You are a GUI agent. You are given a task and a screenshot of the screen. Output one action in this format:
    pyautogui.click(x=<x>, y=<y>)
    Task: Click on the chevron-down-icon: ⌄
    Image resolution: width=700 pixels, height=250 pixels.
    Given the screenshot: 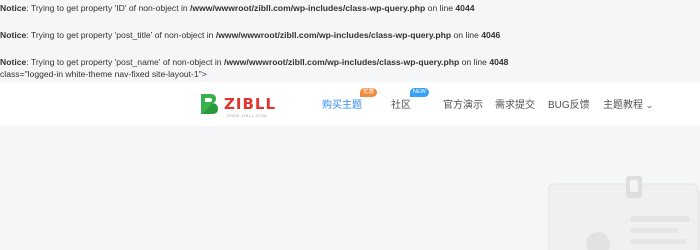 What is the action you would take?
    pyautogui.click(x=649, y=105)
    